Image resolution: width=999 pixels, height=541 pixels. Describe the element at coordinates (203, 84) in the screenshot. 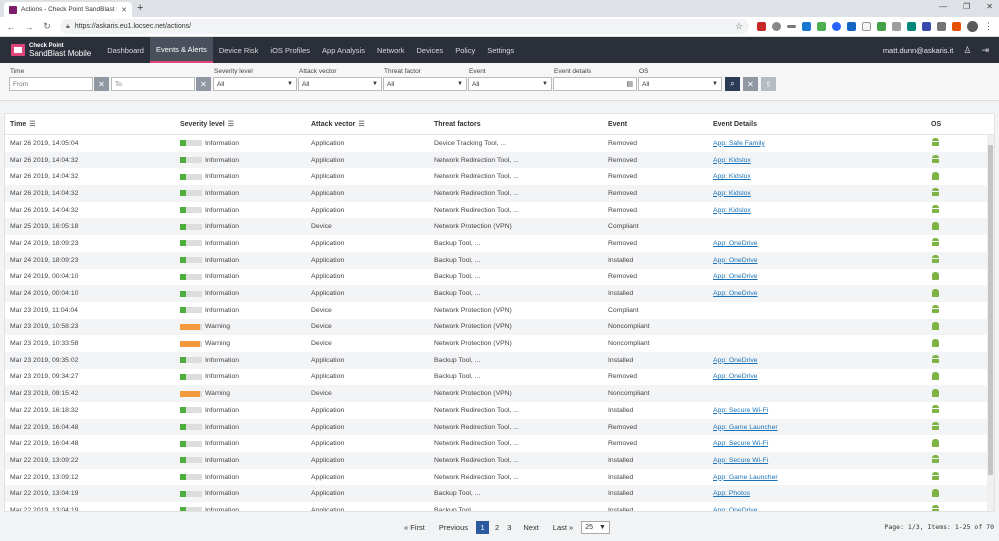

I see `clear-to-button: ✕` at that location.